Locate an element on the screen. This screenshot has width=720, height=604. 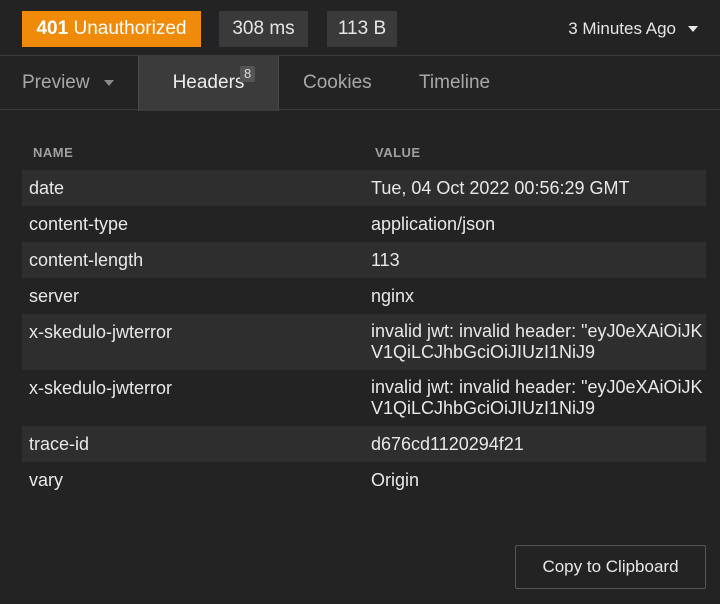
table-row: server nginx is located at coordinates (364, 296).